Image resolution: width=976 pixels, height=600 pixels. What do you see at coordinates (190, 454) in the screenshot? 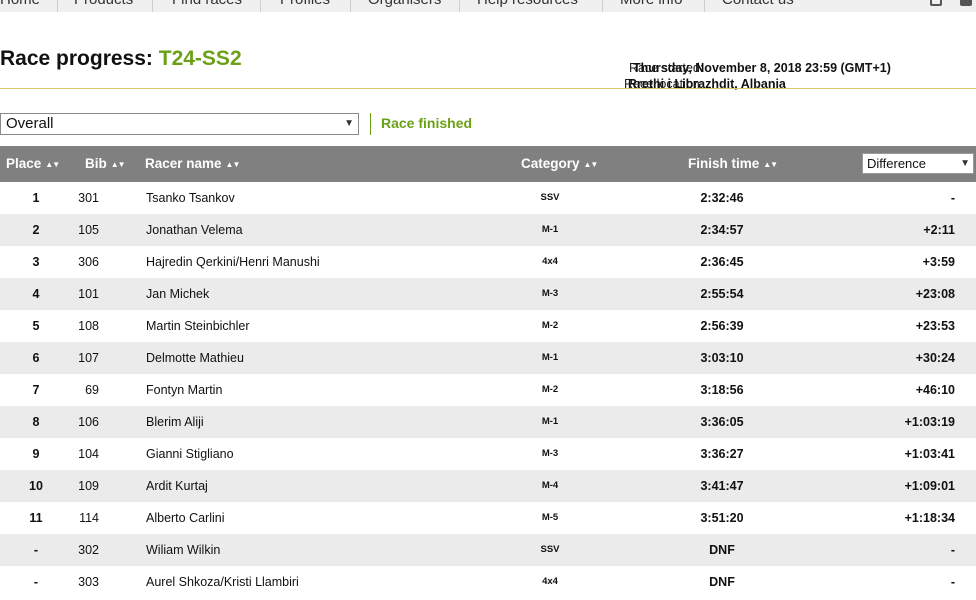
I see `racer-name-cell: Gianni Stigliano` at bounding box center [190, 454].